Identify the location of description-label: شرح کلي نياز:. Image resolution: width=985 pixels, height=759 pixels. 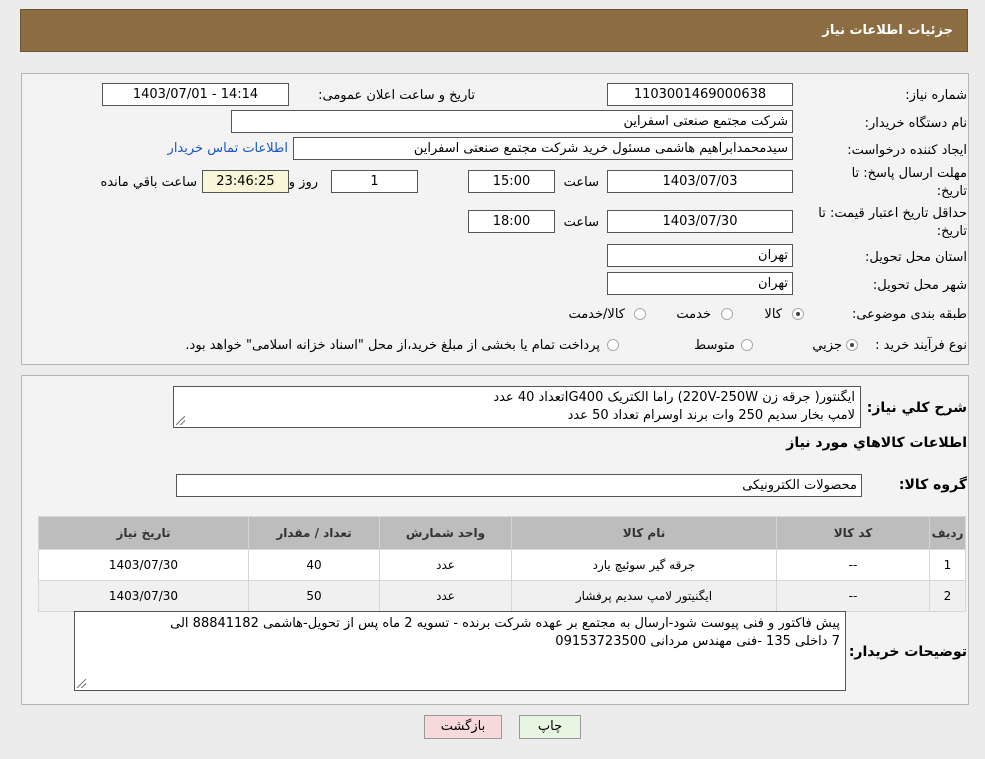
(916, 408).